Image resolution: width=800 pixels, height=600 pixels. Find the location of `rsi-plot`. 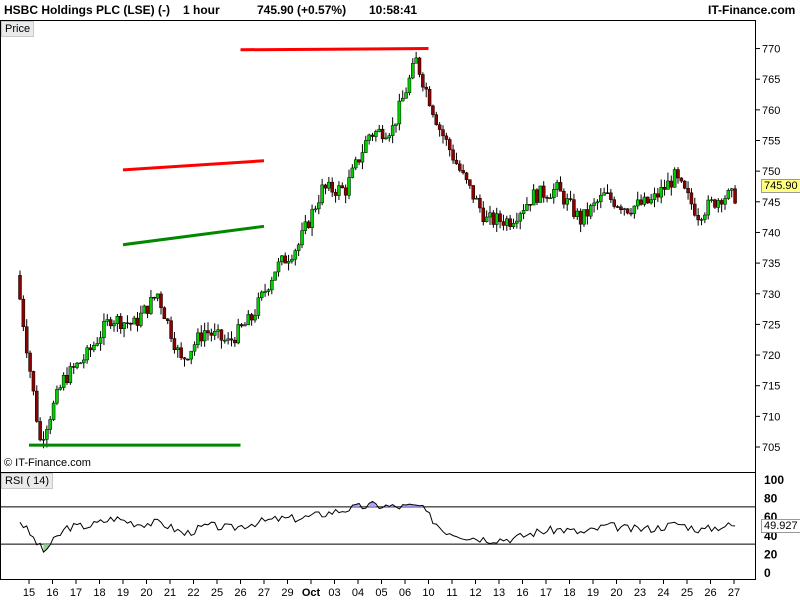

rsi-plot is located at coordinates (377, 526).